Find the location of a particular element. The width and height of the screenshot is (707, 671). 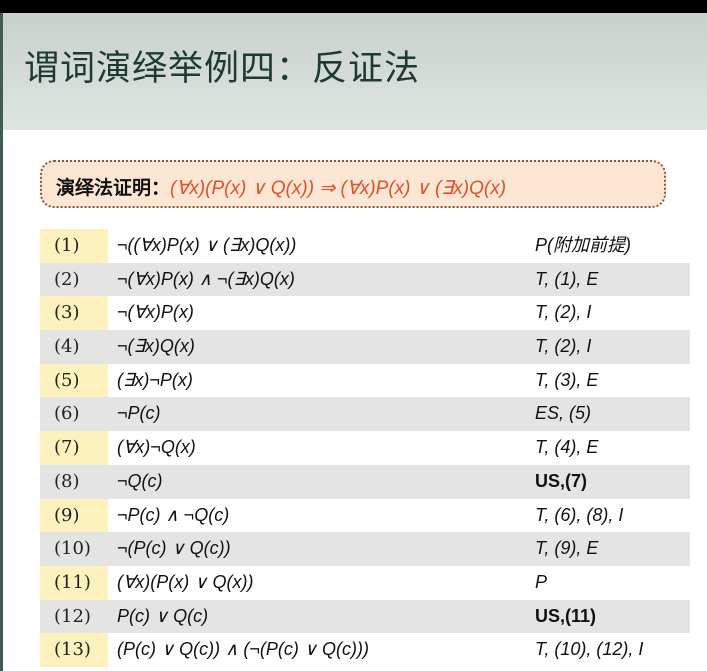

step-justification: T, (6), (8), I is located at coordinates (579, 514).